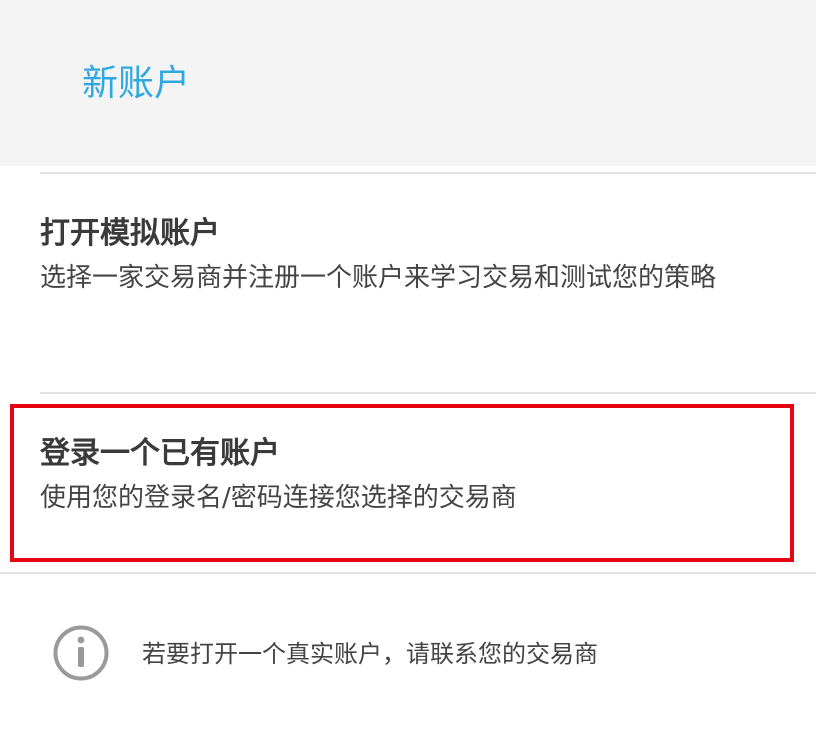 This screenshot has height=750, width=816. Describe the element at coordinates (408, 573) in the screenshot. I see `divider` at that location.